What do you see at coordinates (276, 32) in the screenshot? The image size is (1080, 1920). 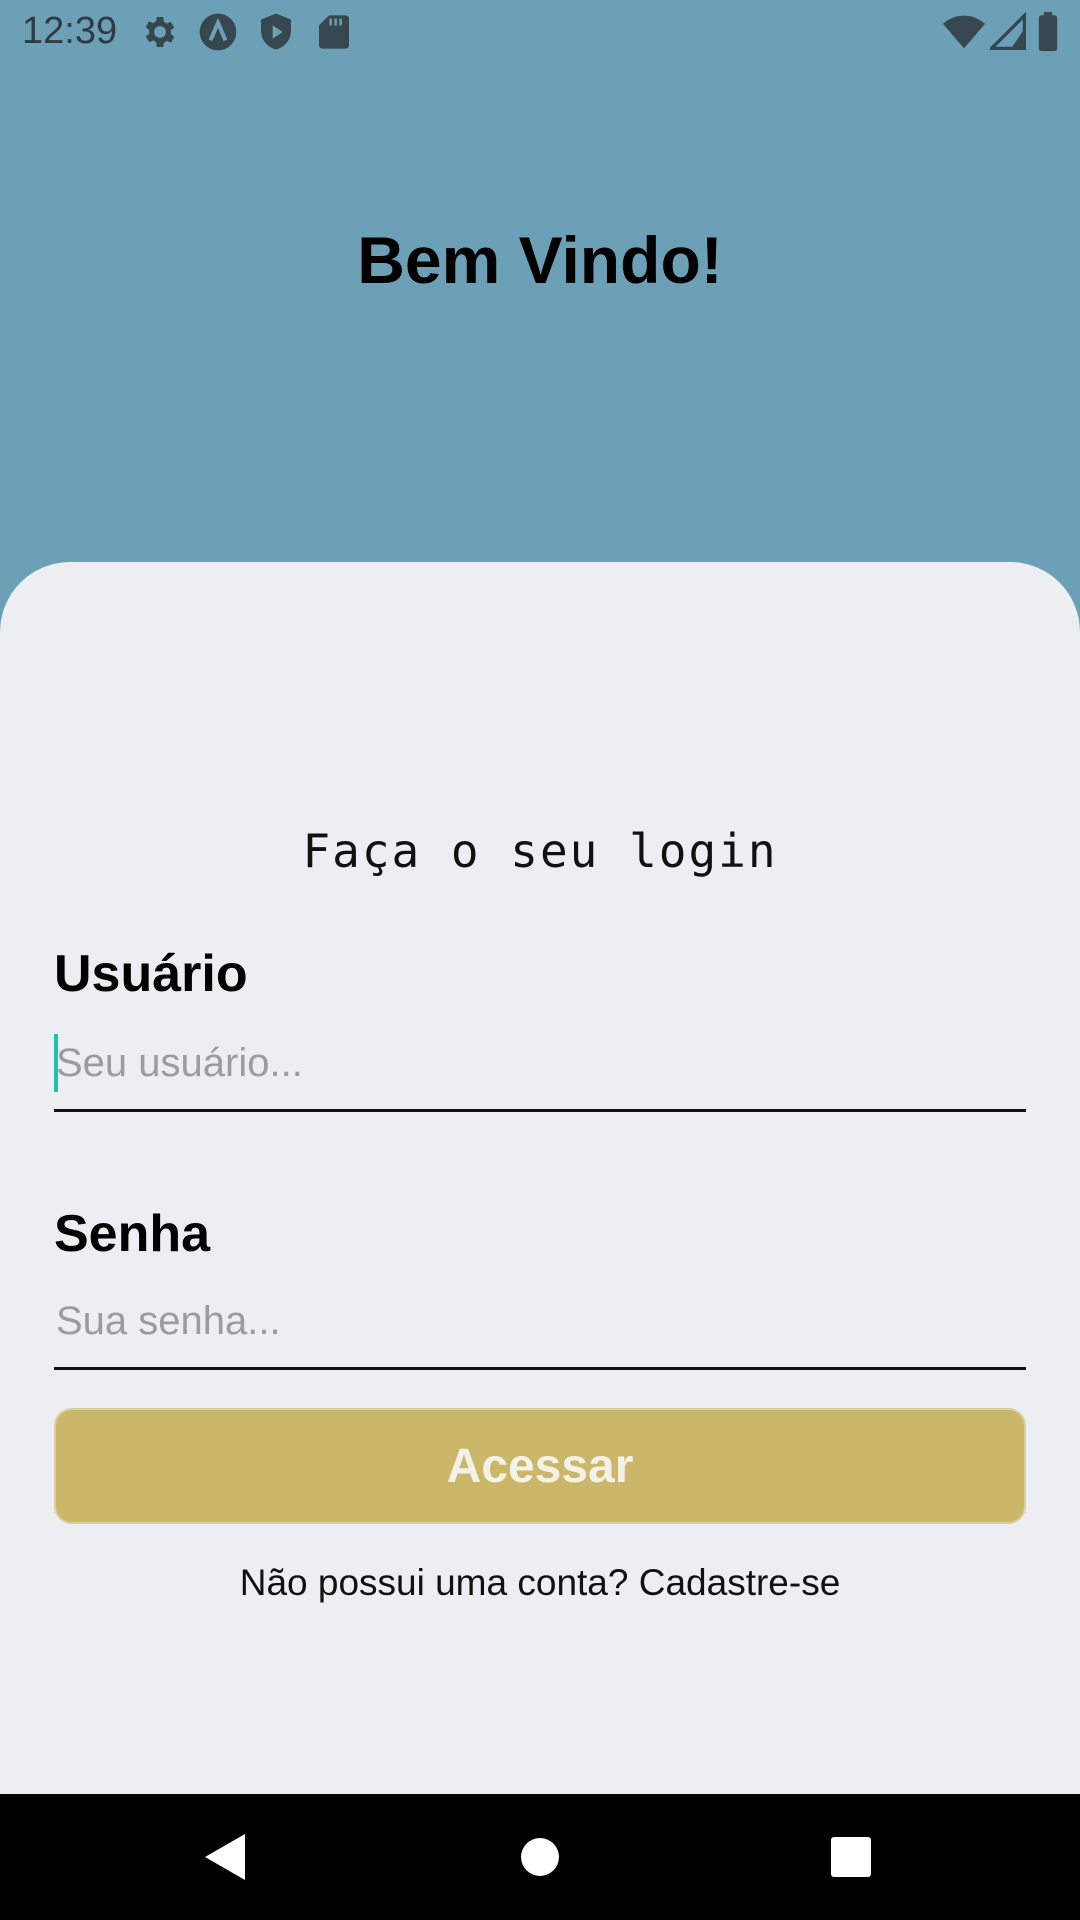 I see `shield-play-icon` at bounding box center [276, 32].